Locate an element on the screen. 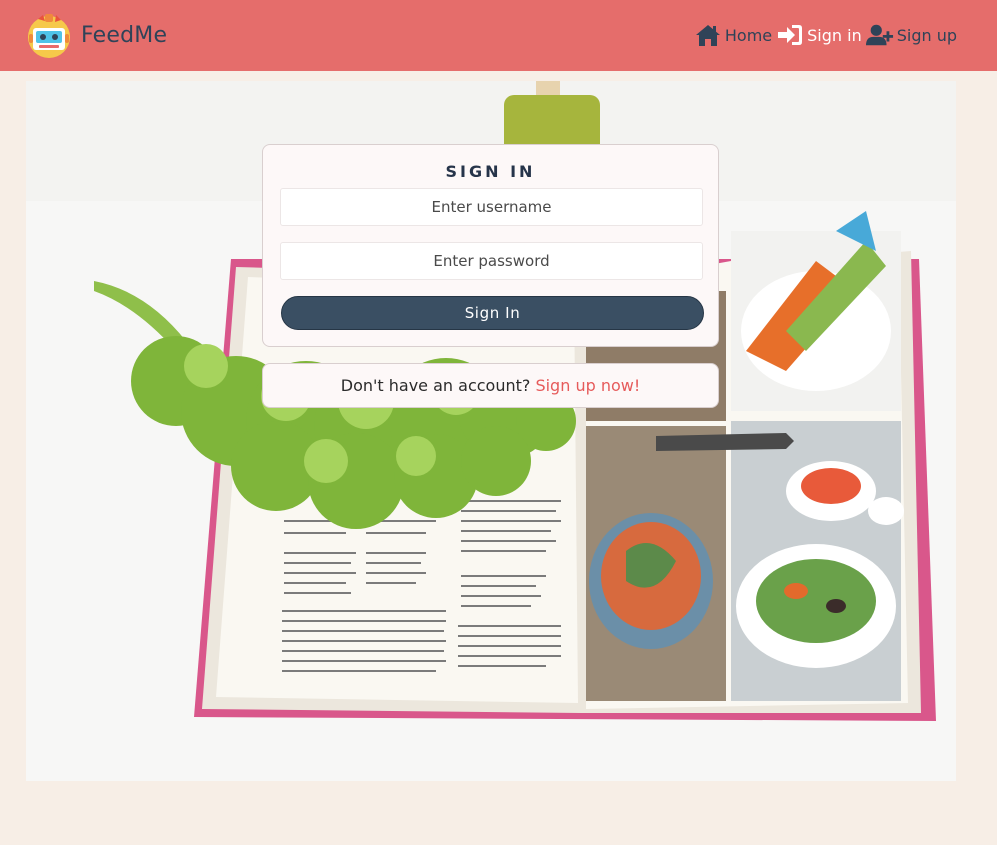 The image size is (997, 845). brand: FeedMe is located at coordinates (96, 35).